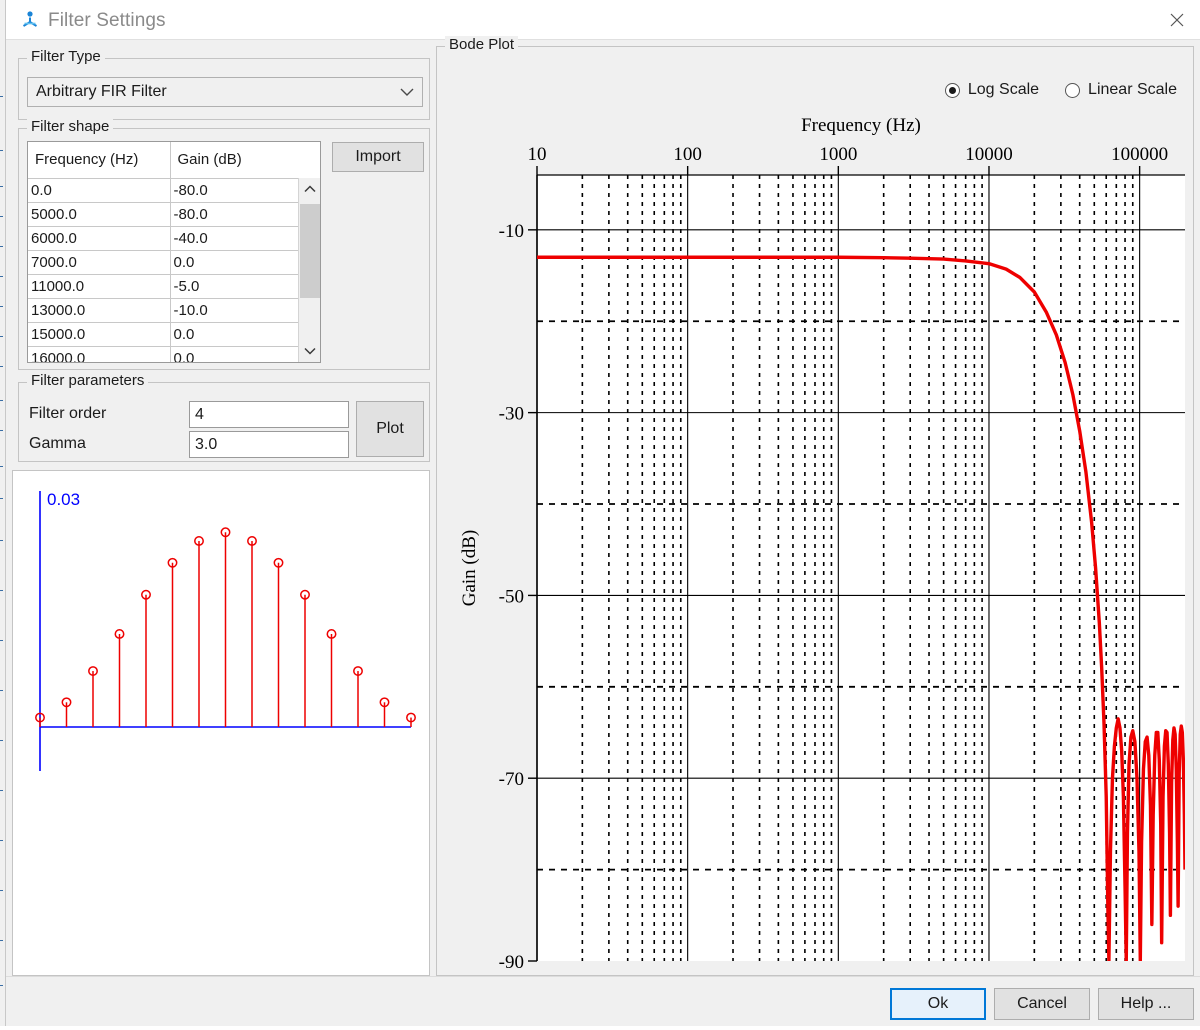 The height and width of the screenshot is (1030, 1200). What do you see at coordinates (469, 568) in the screenshot?
I see `y-axis-title: Gain (dB)` at bounding box center [469, 568].